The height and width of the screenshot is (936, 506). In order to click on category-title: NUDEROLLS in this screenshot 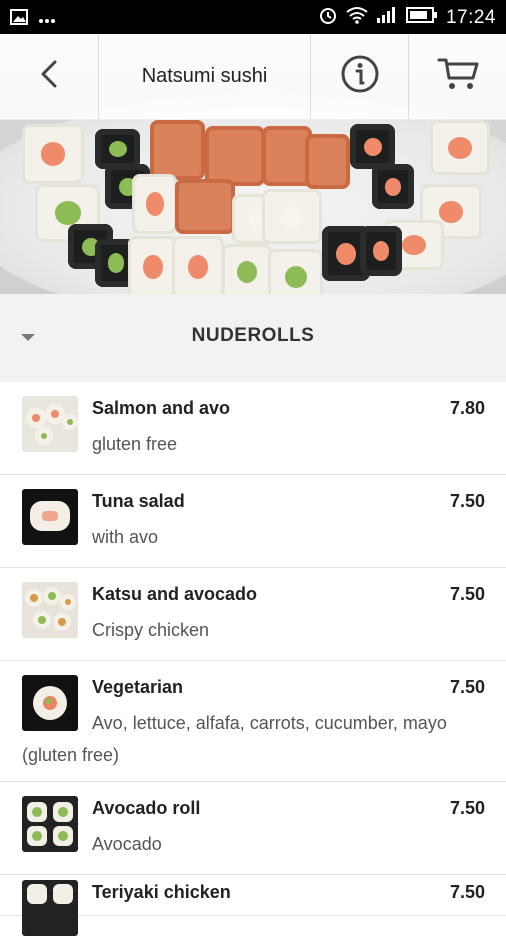, I will do `click(253, 335)`.